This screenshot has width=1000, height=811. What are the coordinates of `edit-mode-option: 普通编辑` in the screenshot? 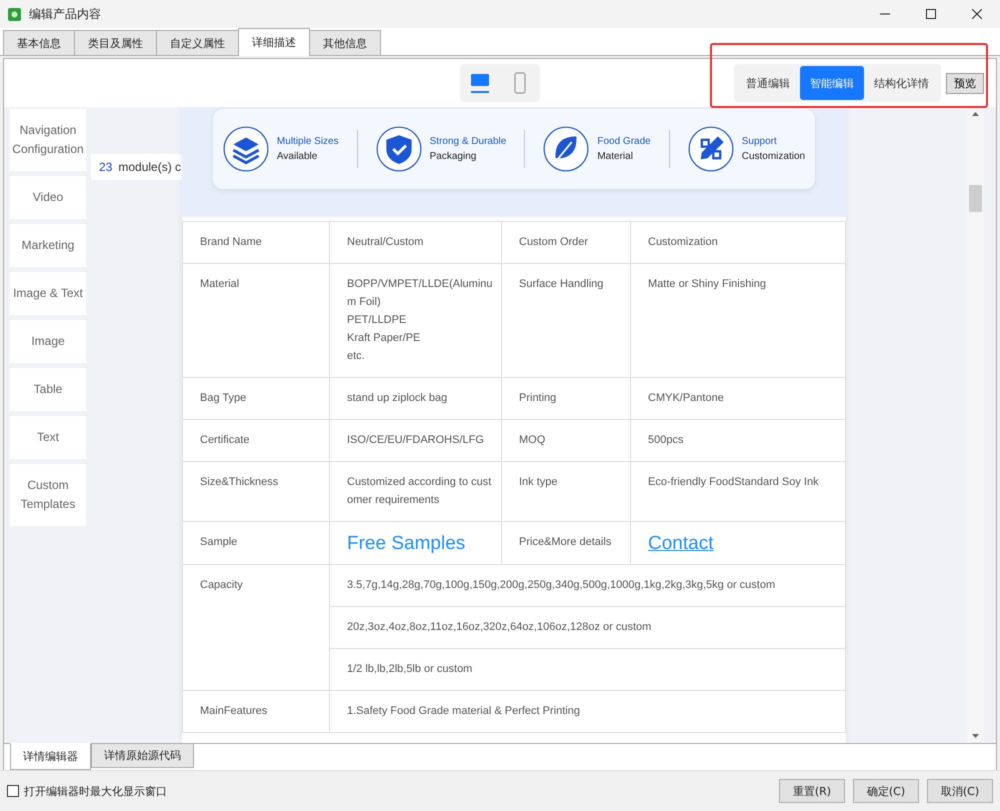 It's located at (768, 83).